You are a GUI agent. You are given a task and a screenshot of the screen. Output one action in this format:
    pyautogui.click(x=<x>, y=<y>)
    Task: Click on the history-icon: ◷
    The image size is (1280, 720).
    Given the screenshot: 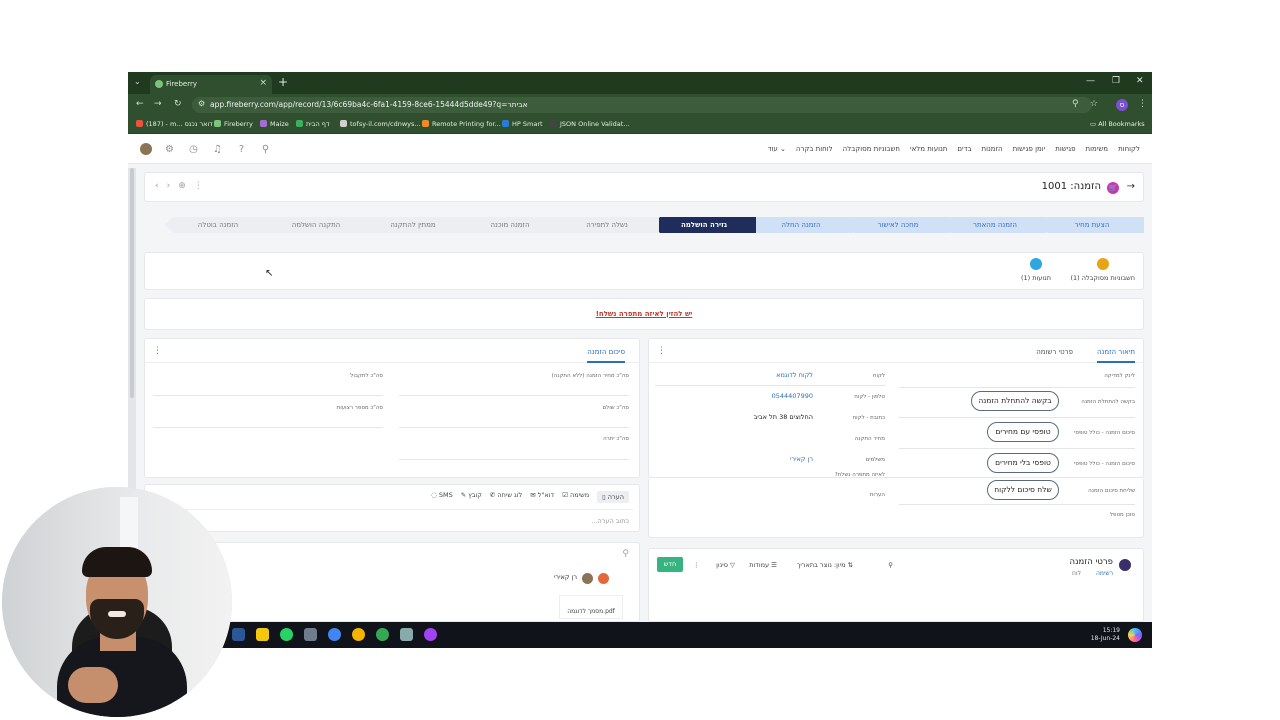 What is the action you would take?
    pyautogui.click(x=193, y=149)
    